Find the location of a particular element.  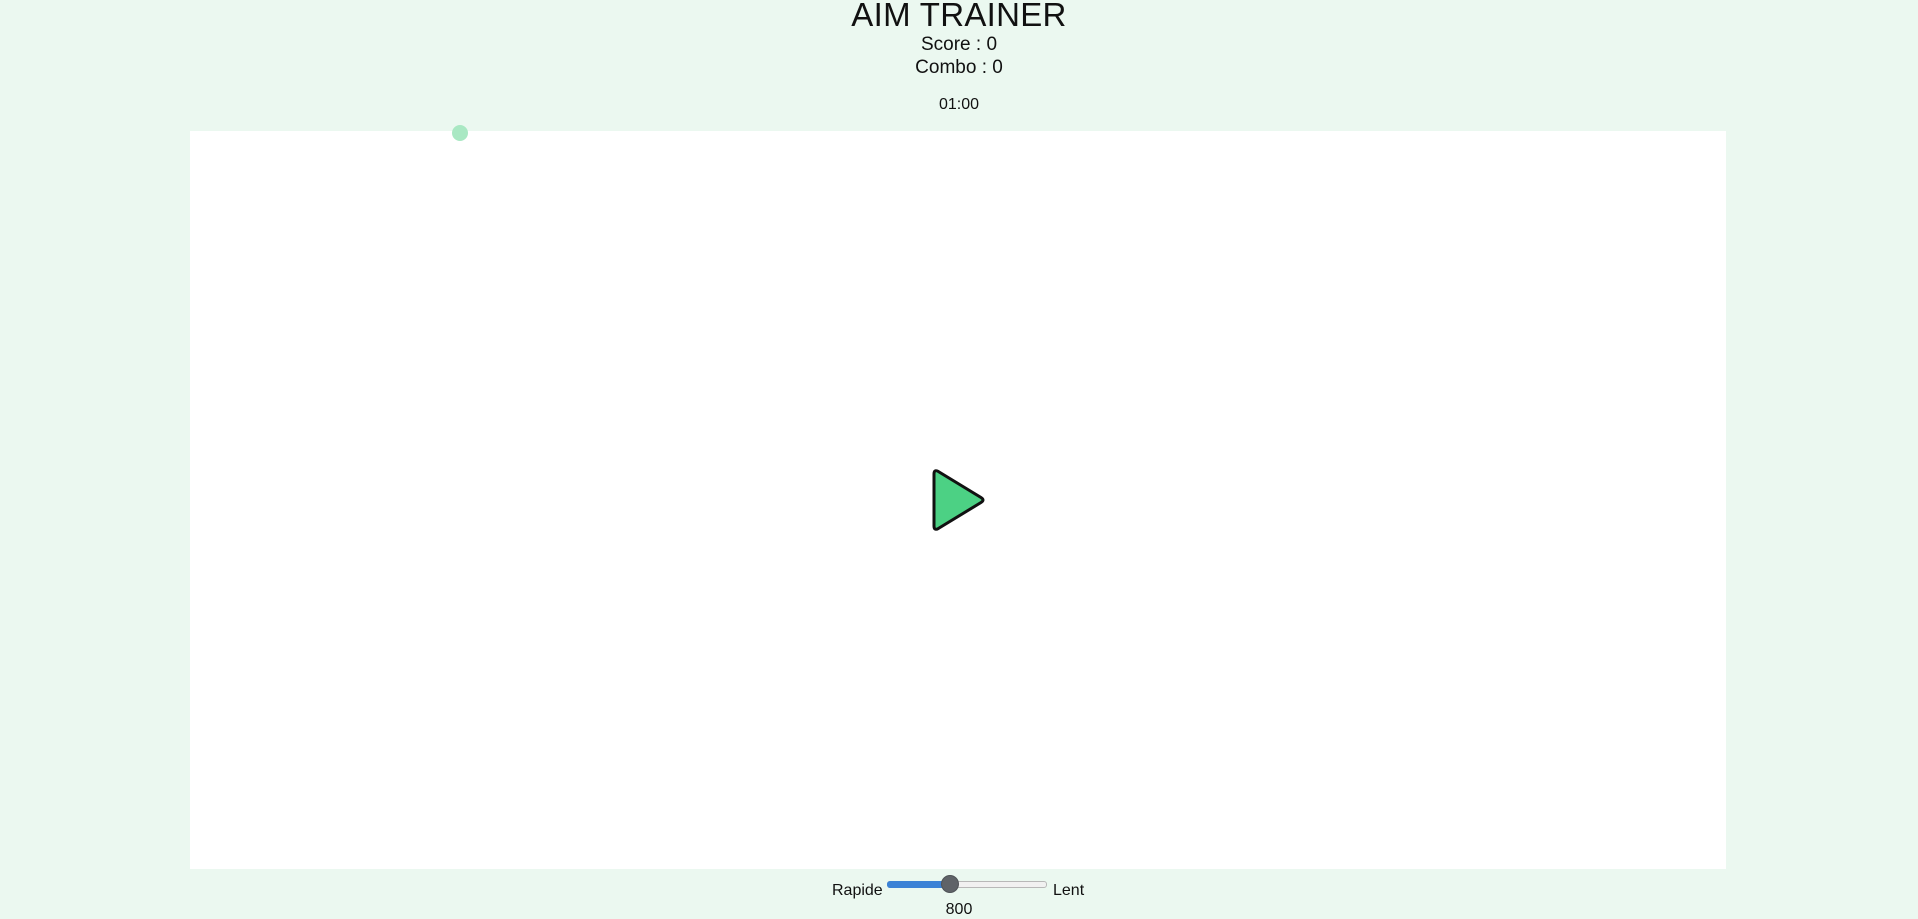

score-display: Score : 0 is located at coordinates (959, 44).